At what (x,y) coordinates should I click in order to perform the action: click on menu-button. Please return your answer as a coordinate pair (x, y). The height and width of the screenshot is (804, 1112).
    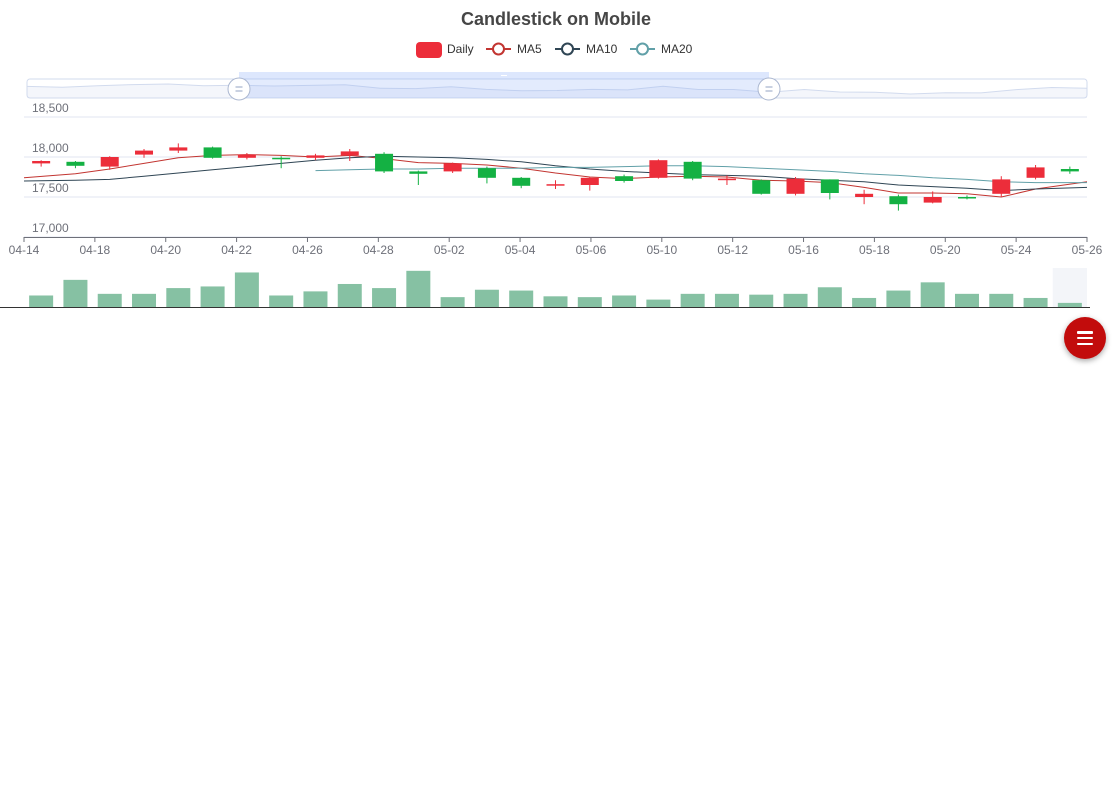
    Looking at the image, I should click on (1085, 338).